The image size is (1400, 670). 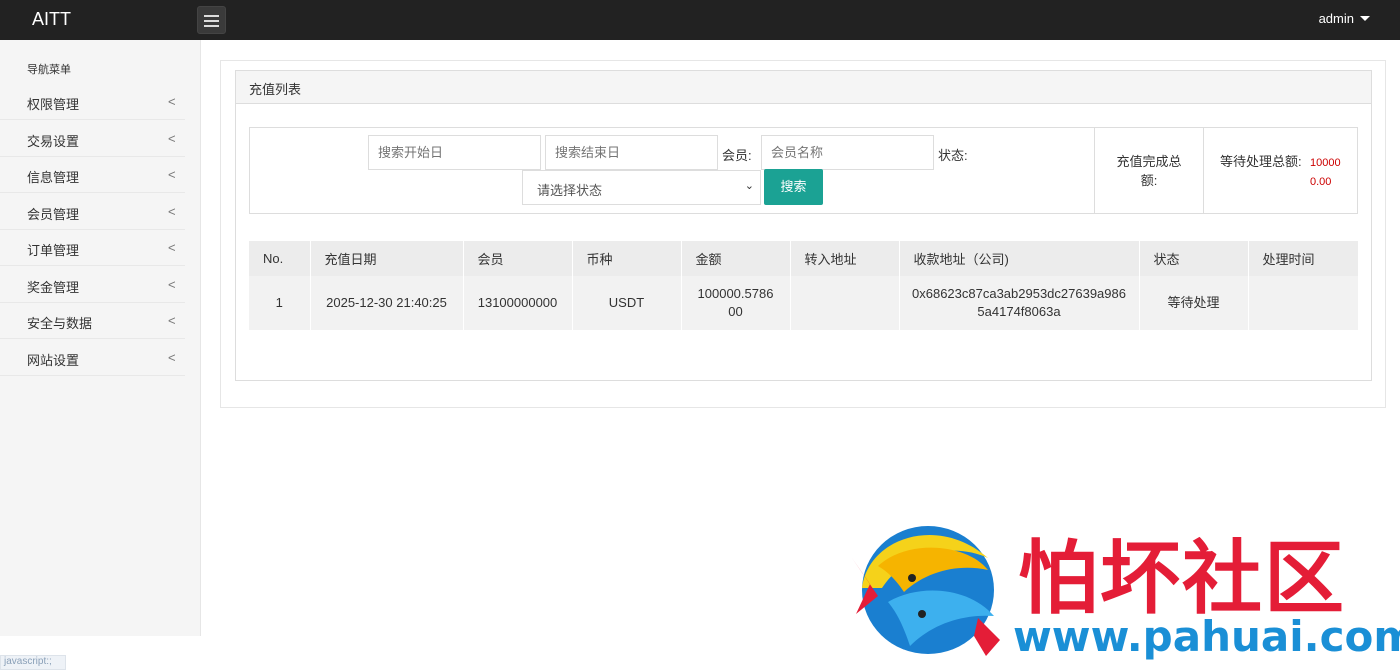 I want to click on sidebar-item-bonus: 奖金管理 <, so click(x=92, y=285).